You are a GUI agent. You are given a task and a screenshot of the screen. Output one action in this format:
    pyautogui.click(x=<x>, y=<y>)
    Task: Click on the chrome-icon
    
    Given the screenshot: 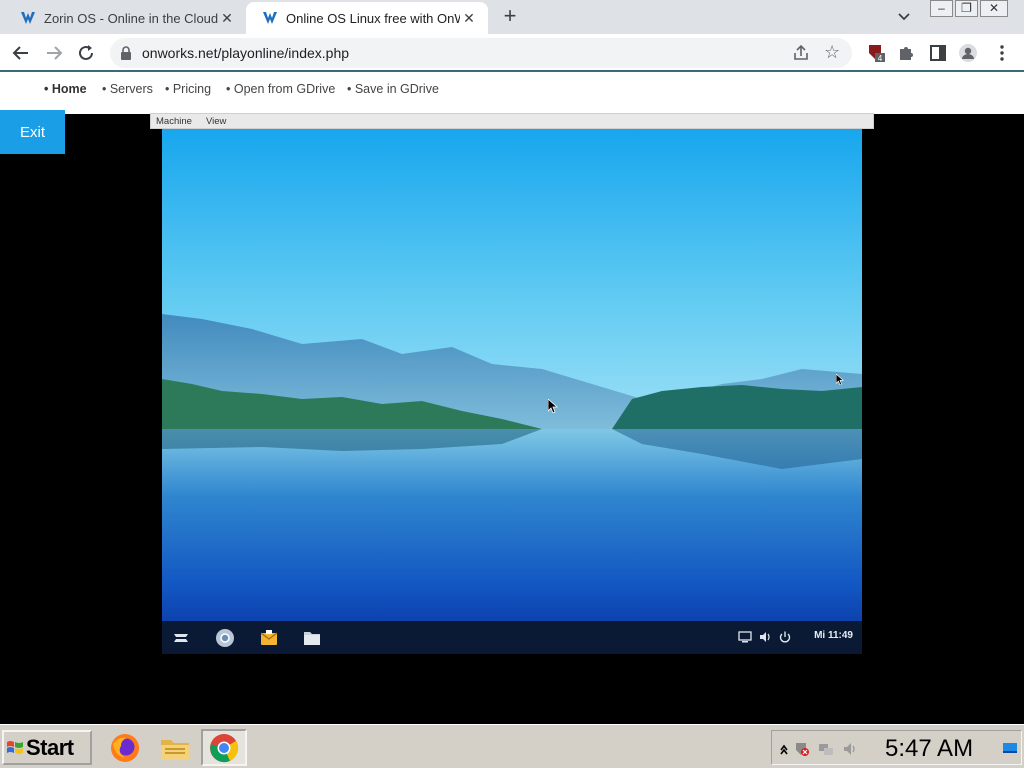 What is the action you would take?
    pyautogui.click(x=224, y=747)
    